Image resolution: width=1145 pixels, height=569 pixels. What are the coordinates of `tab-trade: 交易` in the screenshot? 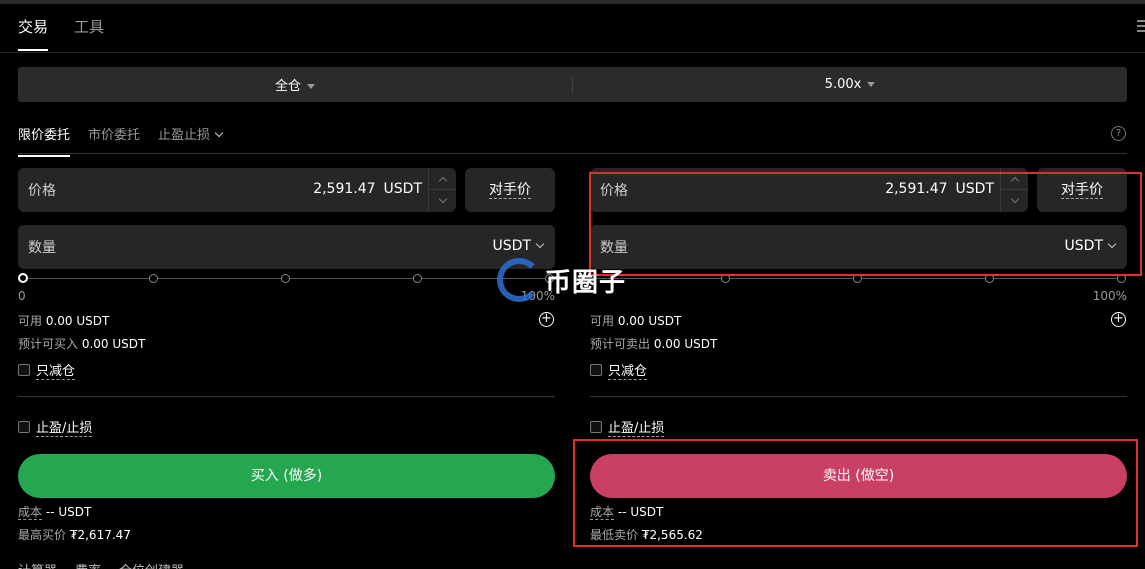 It's located at (33, 33).